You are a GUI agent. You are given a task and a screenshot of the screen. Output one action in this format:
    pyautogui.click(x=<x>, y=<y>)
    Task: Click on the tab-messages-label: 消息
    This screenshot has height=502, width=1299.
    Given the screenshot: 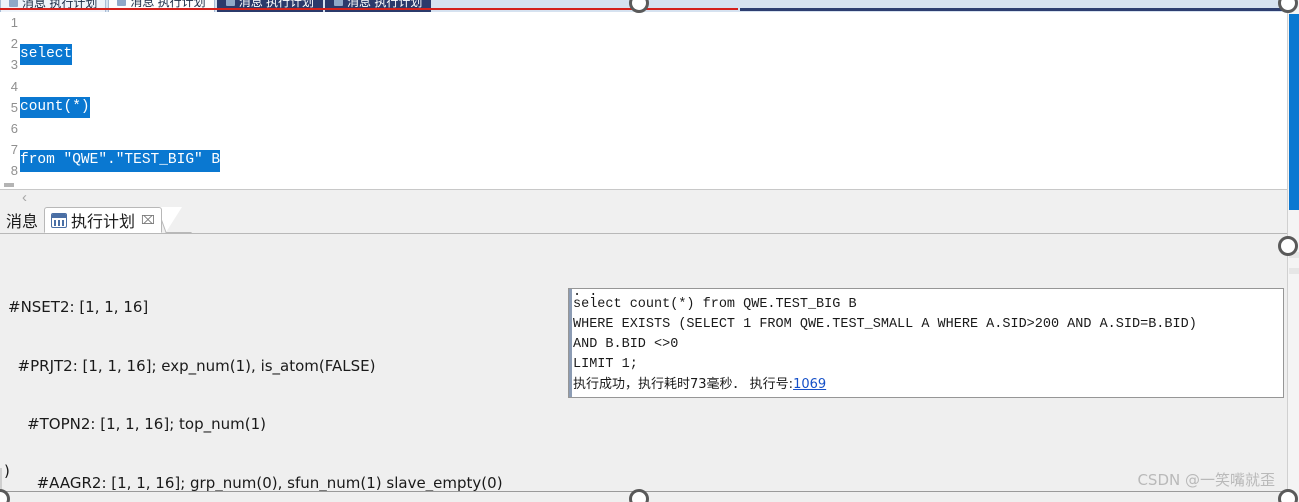 What is the action you would take?
    pyautogui.click(x=22, y=221)
    